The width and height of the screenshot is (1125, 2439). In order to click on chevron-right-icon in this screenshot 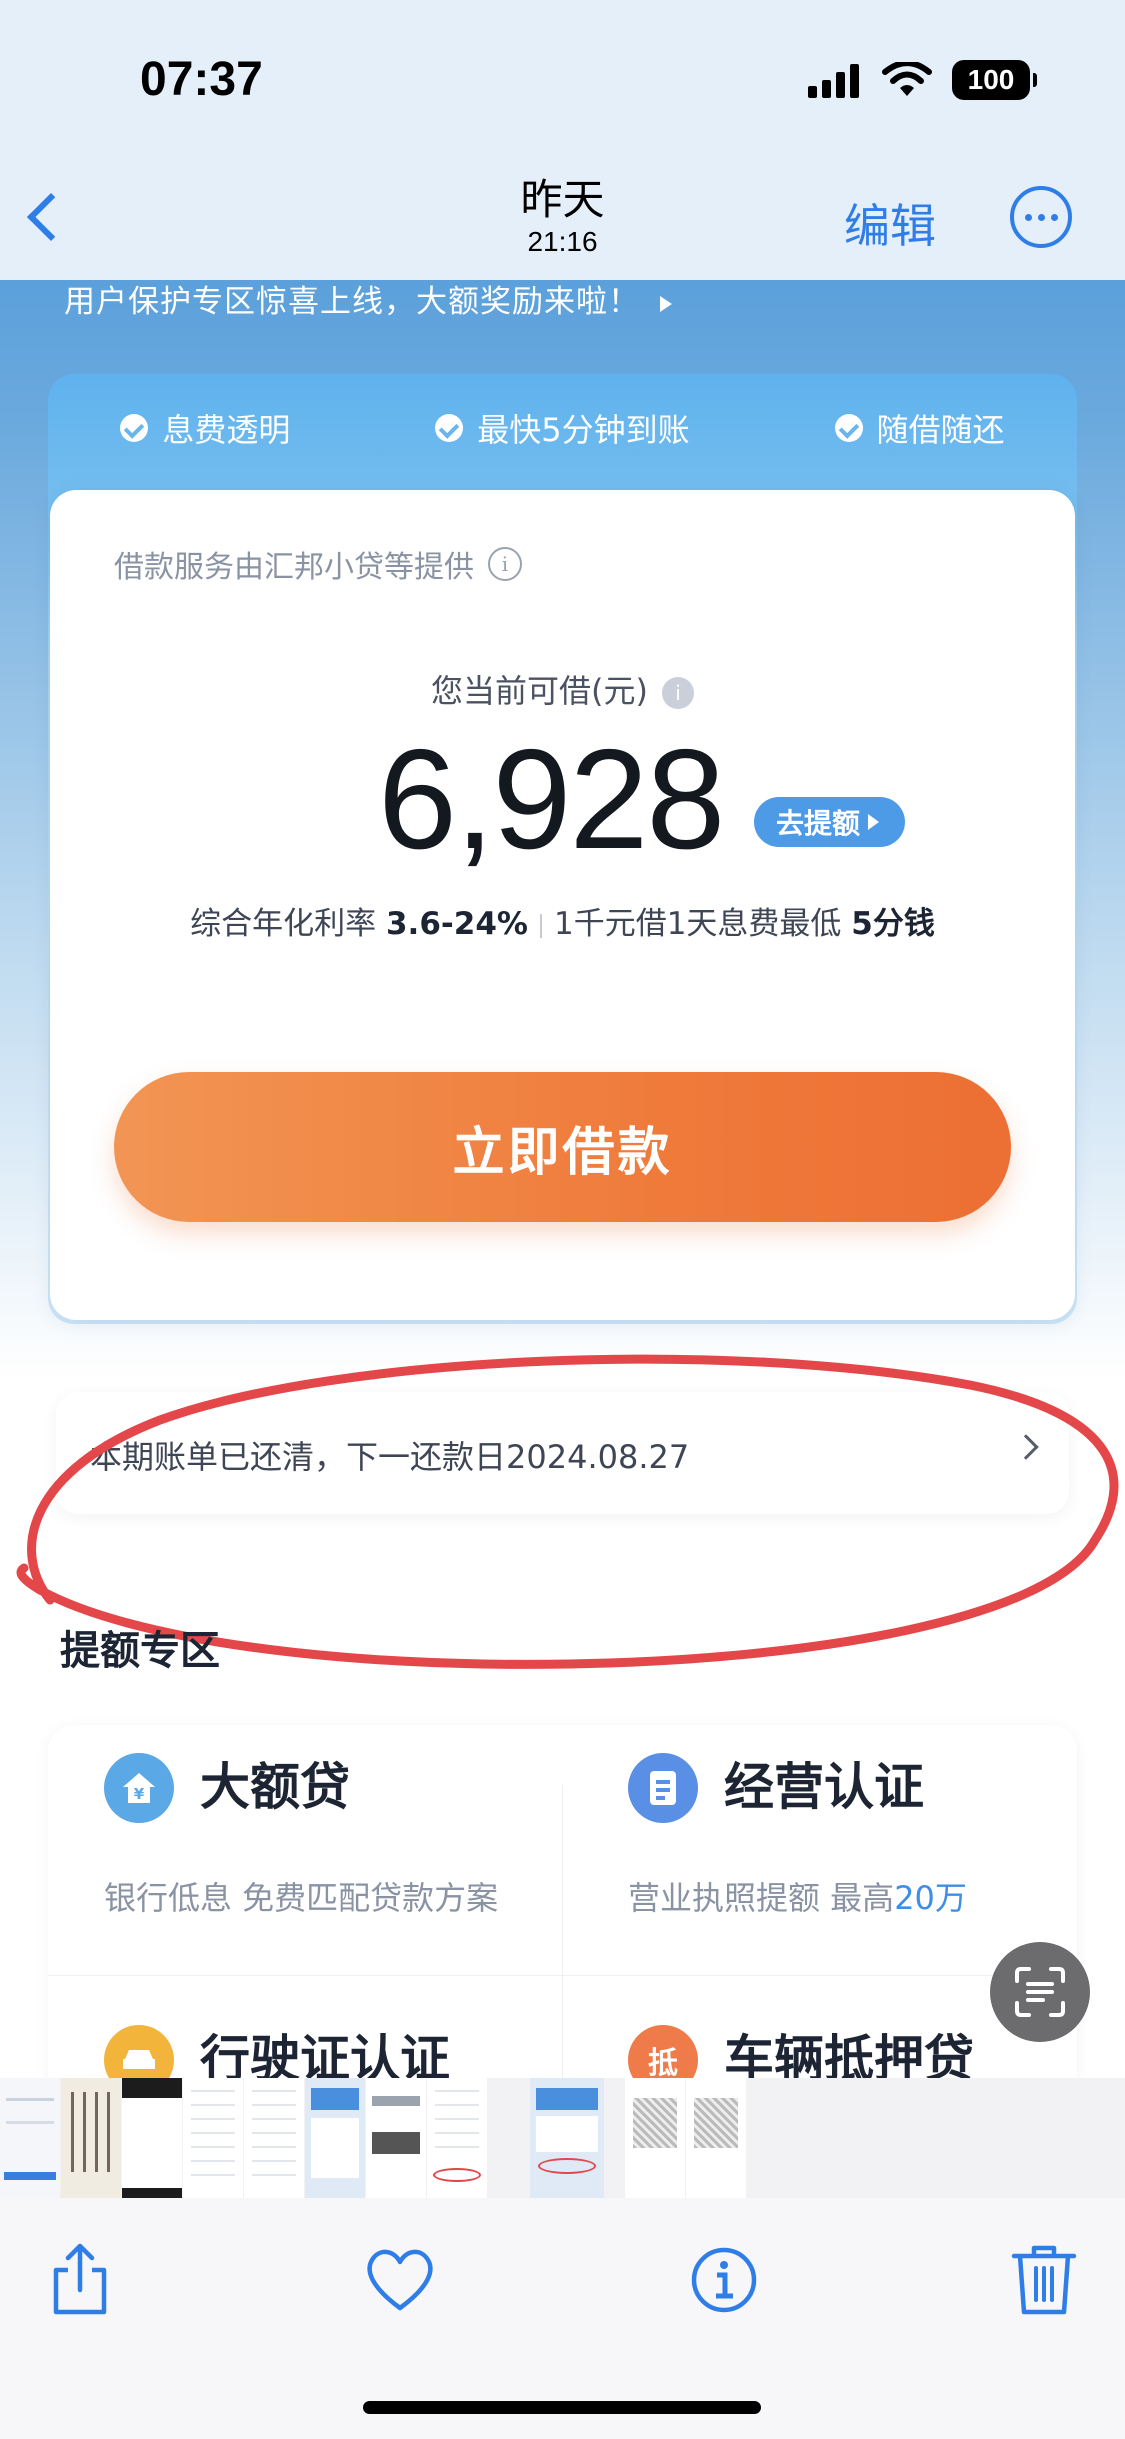, I will do `click(1026, 1447)`.